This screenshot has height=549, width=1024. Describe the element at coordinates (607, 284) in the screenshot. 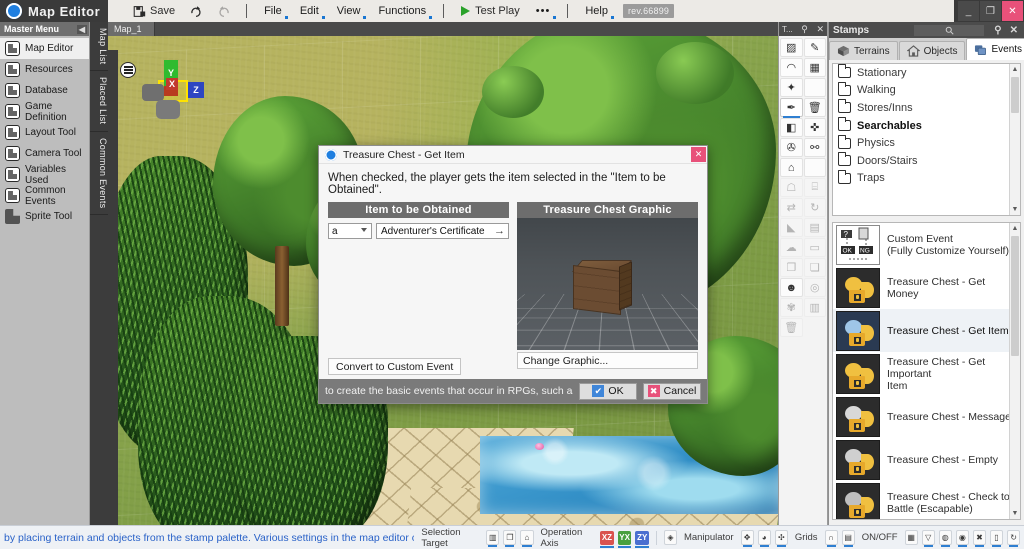

I see `chest-3d-preview` at that location.